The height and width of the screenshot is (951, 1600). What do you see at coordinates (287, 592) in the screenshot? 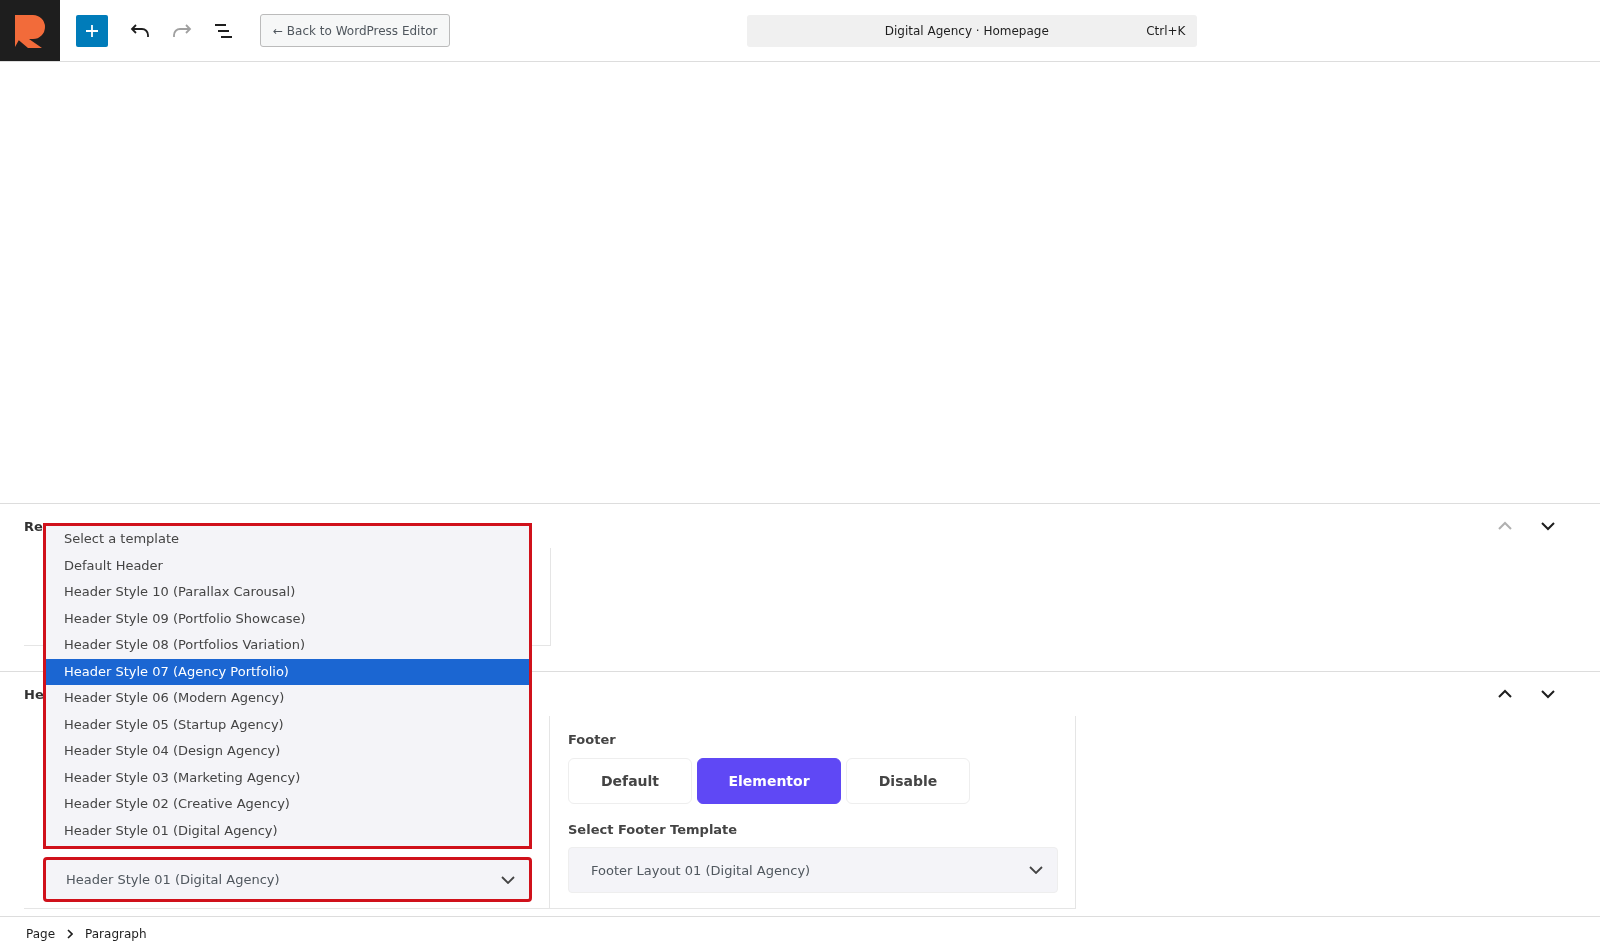
I see `dropdown-option: Header Style 10 (Parallax Carousal)` at bounding box center [287, 592].